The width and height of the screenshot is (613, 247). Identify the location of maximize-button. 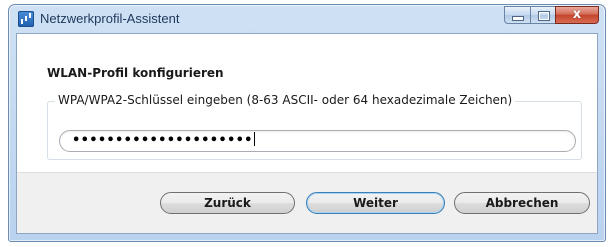
(542, 15).